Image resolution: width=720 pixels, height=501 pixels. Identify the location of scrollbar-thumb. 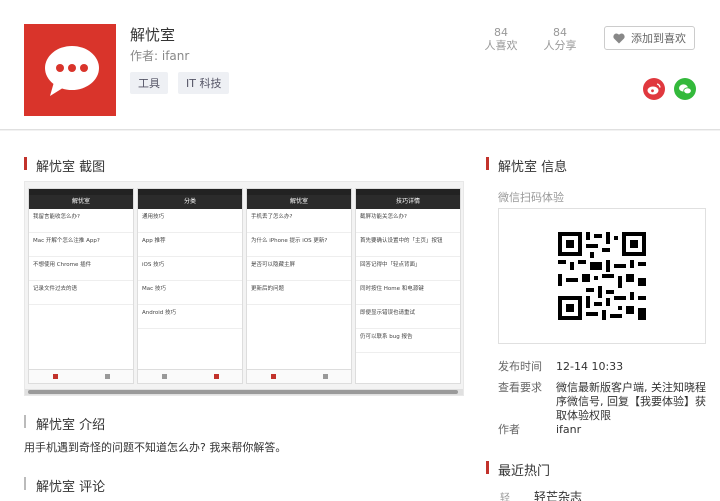
(243, 392).